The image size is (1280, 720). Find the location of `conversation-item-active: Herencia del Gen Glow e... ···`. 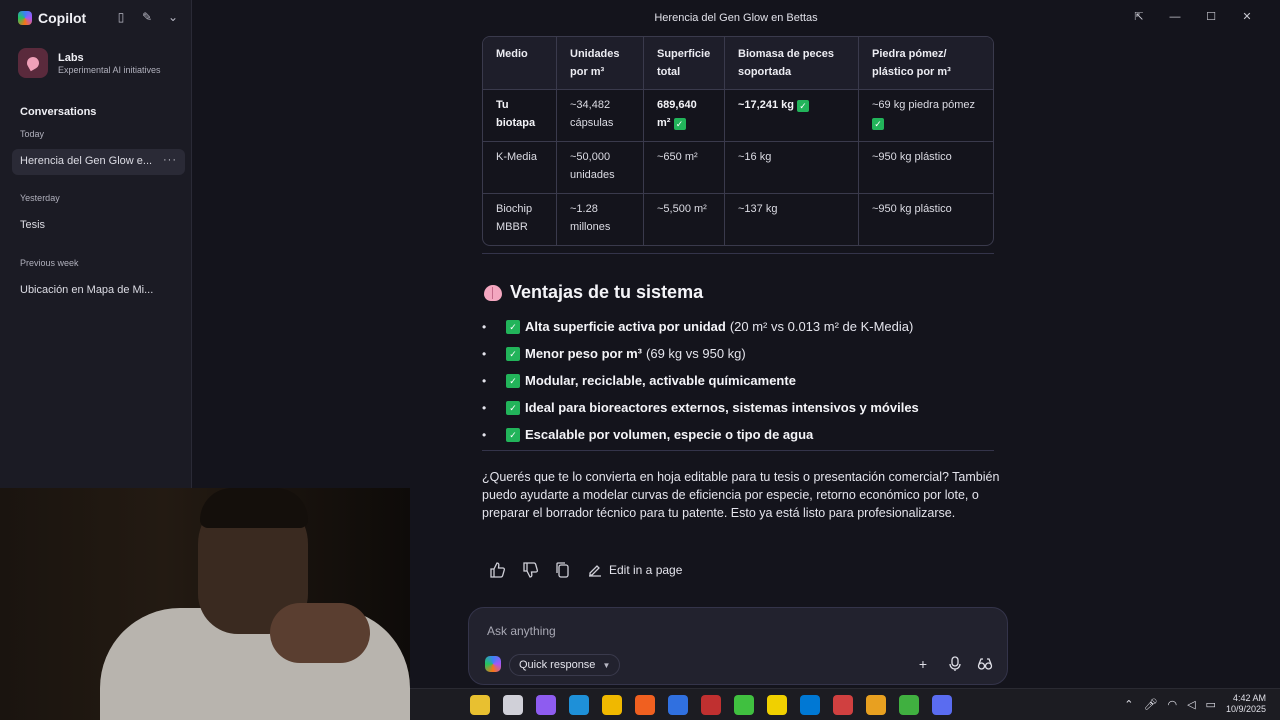

conversation-item-active: Herencia del Gen Glow e... ··· is located at coordinates (98, 162).